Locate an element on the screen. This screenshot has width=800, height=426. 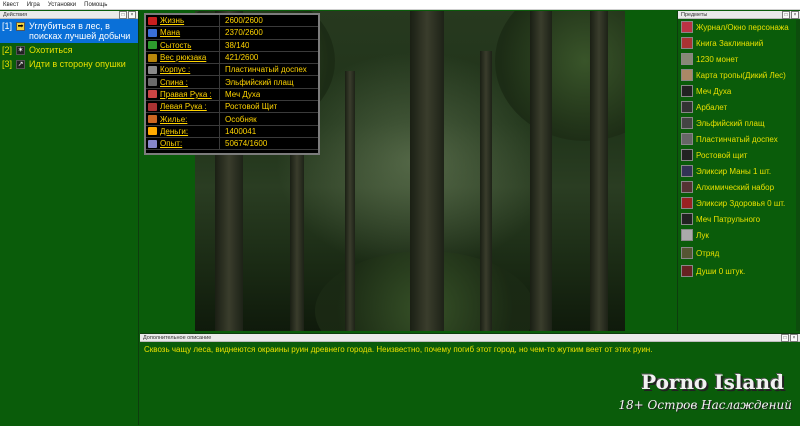
action-item-hunt: [2] ✶ Охотиться is located at coordinates (69, 50).